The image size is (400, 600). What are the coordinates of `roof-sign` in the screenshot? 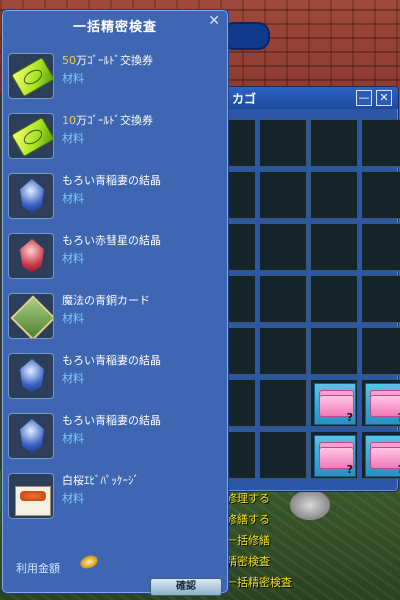 It's located at (246, 36).